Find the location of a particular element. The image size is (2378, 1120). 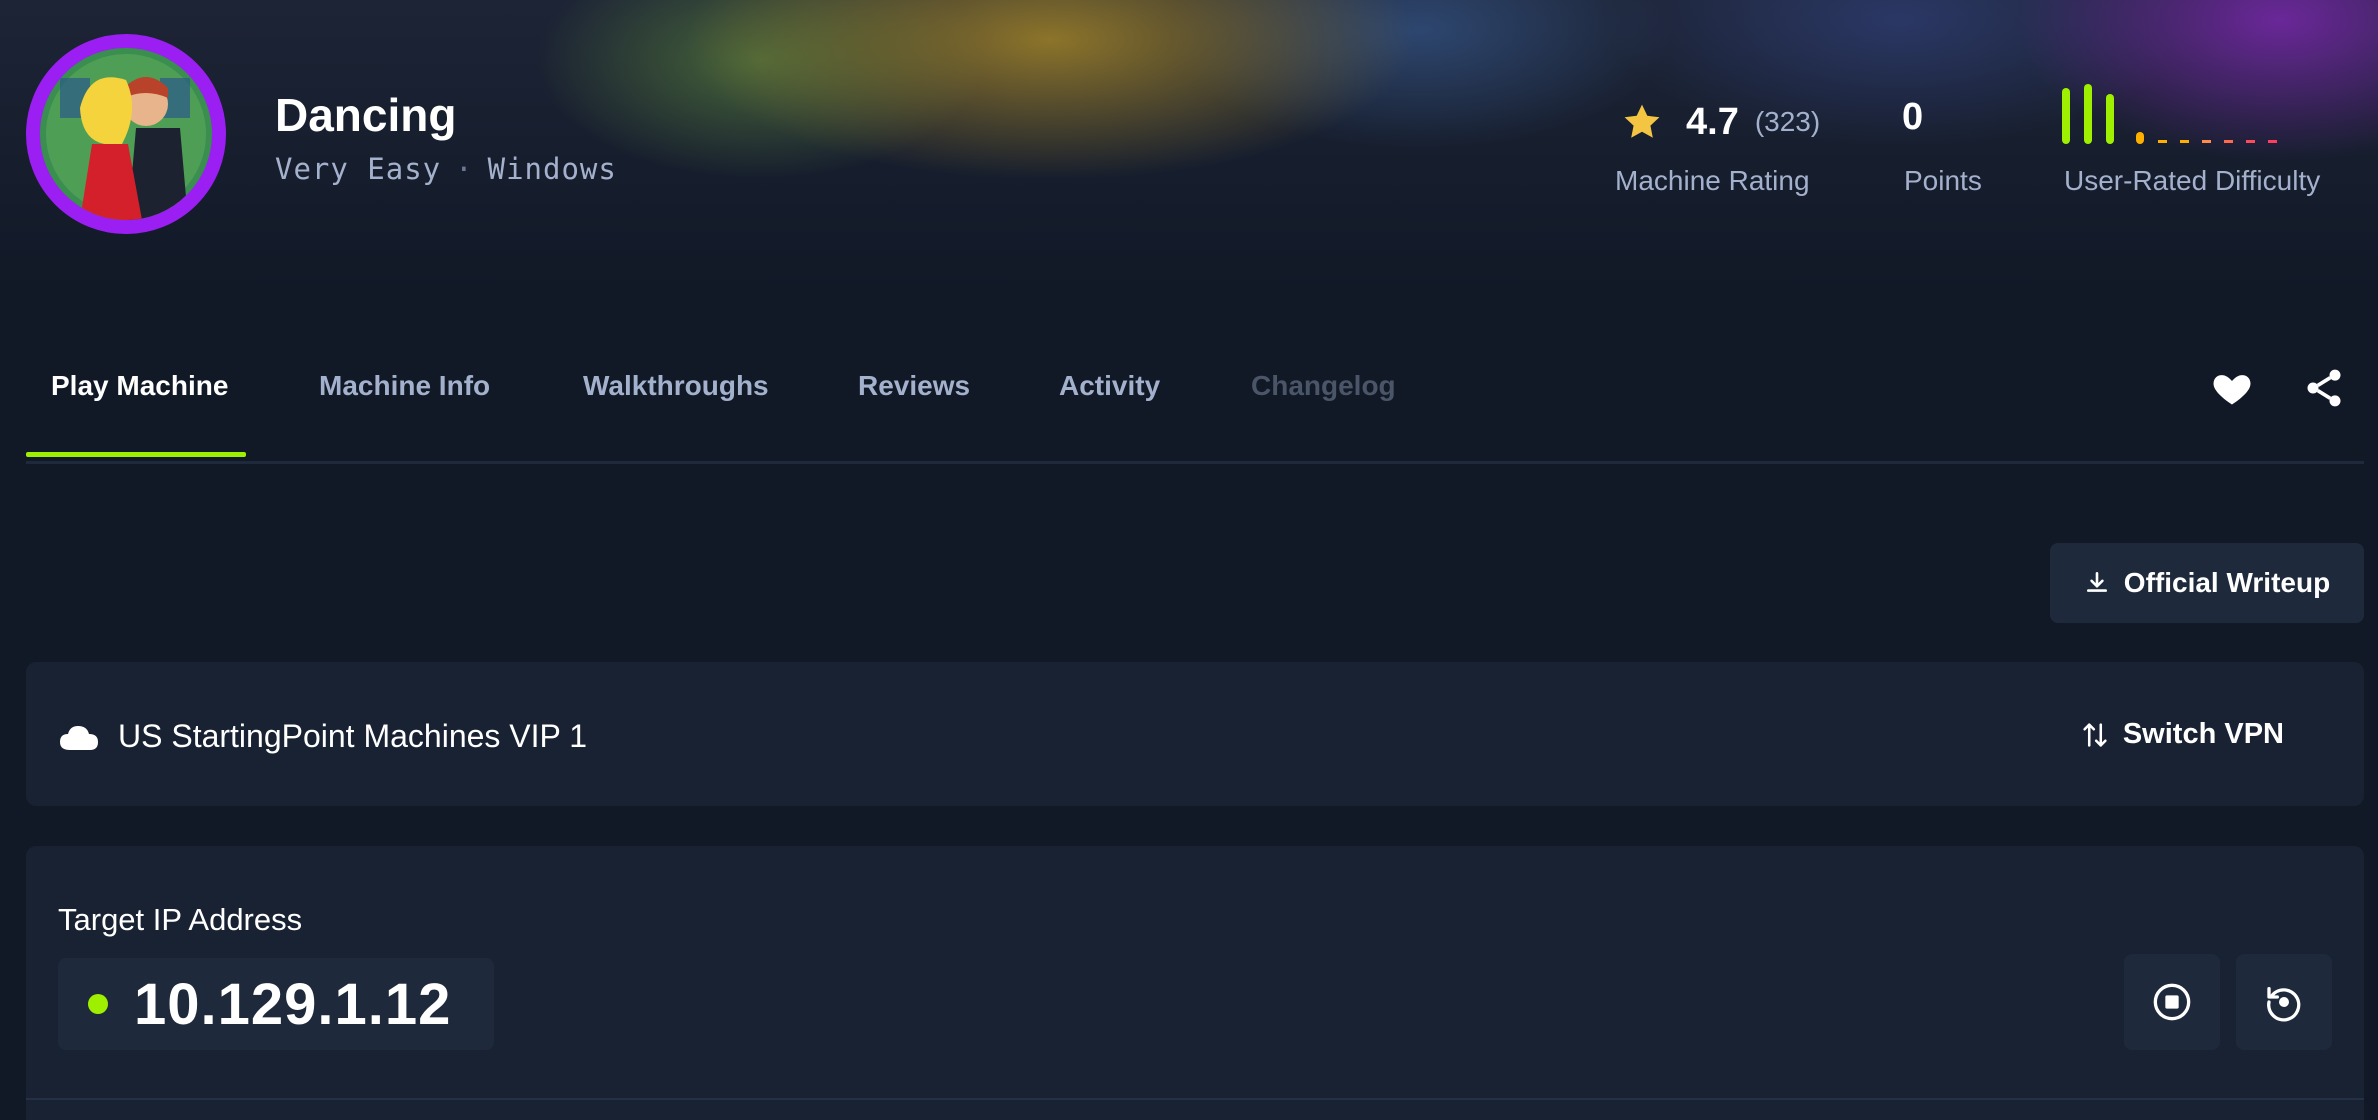

reset-icon is located at coordinates (2284, 1004).